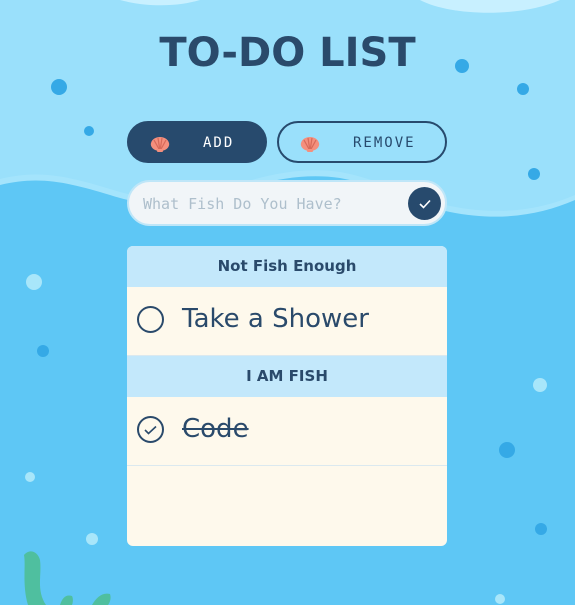 This screenshot has height=605, width=575. I want to click on remove-button: REMOVE, so click(362, 142).